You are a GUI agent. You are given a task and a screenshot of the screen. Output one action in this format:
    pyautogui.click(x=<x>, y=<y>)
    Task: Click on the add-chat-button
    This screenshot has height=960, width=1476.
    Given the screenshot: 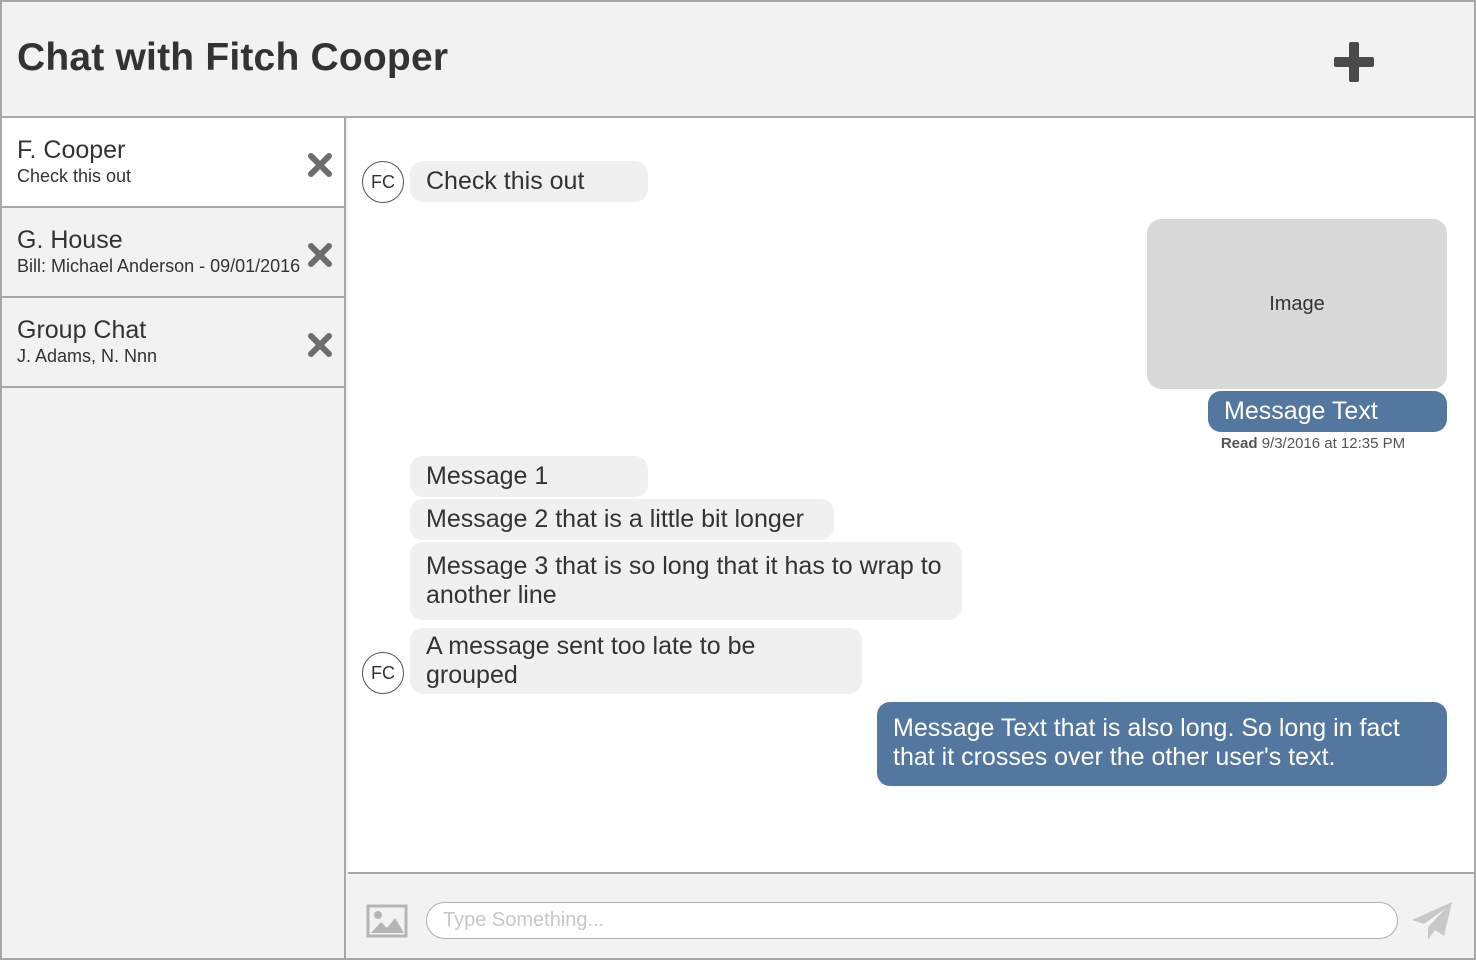 What is the action you would take?
    pyautogui.click(x=1354, y=62)
    